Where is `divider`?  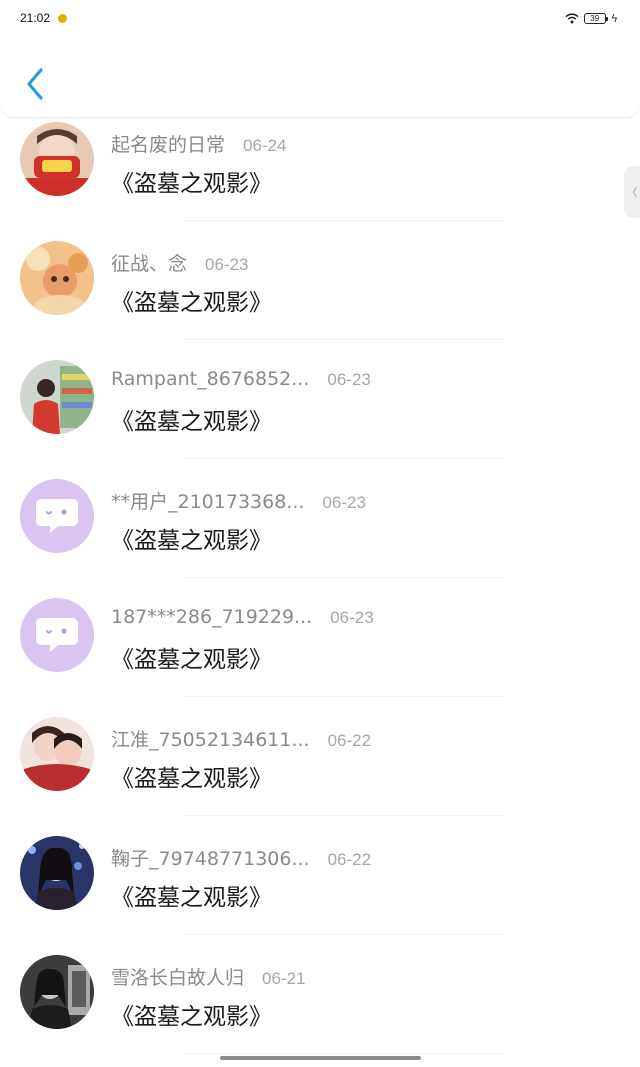 divider is located at coordinates (343, 1053).